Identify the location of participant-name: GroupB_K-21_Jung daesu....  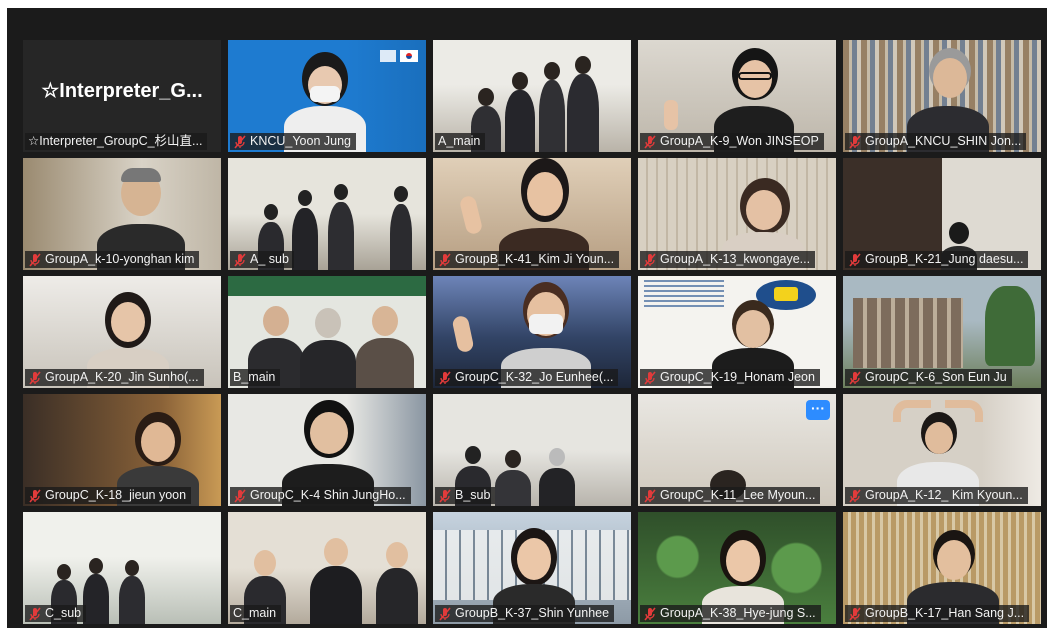
(944, 259).